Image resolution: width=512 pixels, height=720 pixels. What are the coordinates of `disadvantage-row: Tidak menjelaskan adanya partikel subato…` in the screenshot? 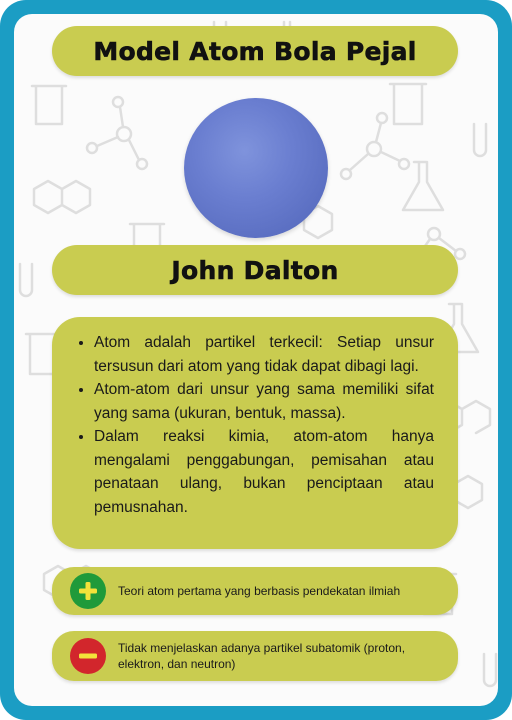 It's located at (255, 656).